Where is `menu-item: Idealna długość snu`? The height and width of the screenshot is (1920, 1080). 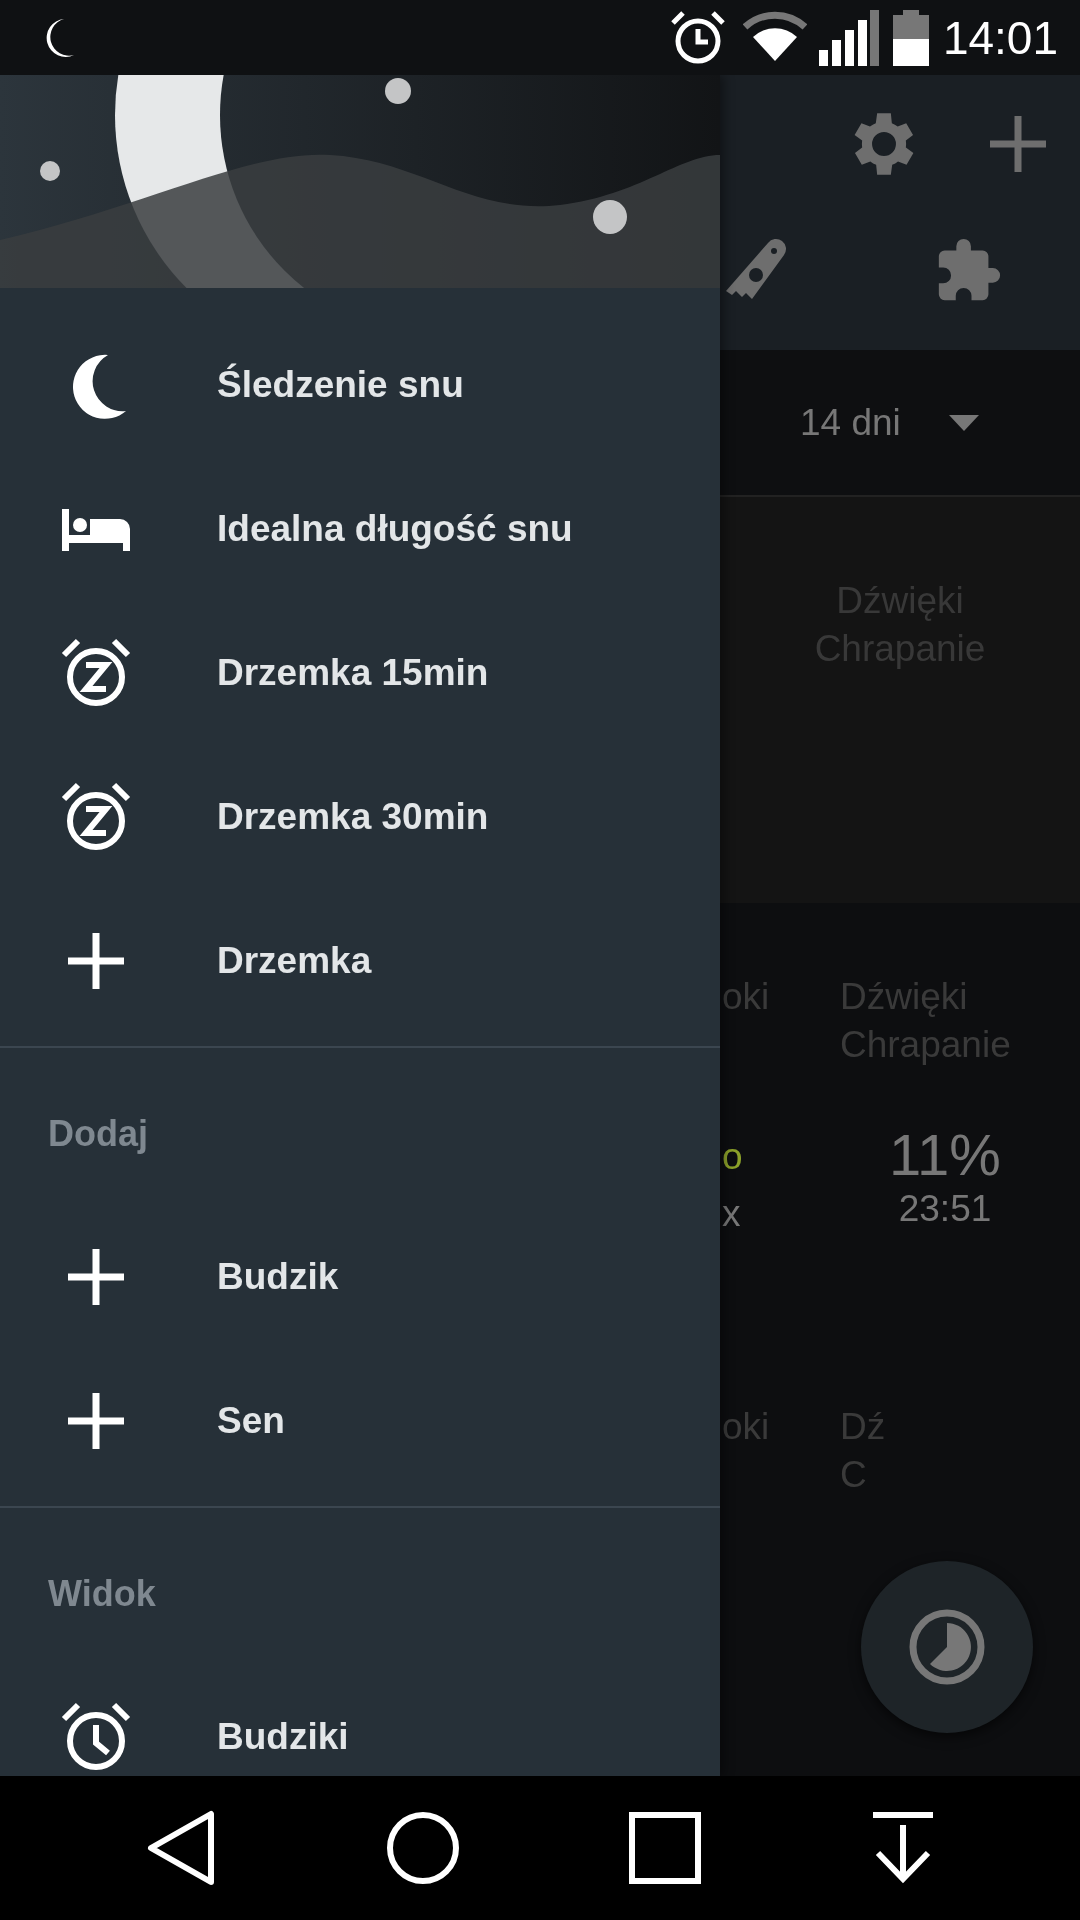
menu-item: Idealna długość snu is located at coordinates (360, 529).